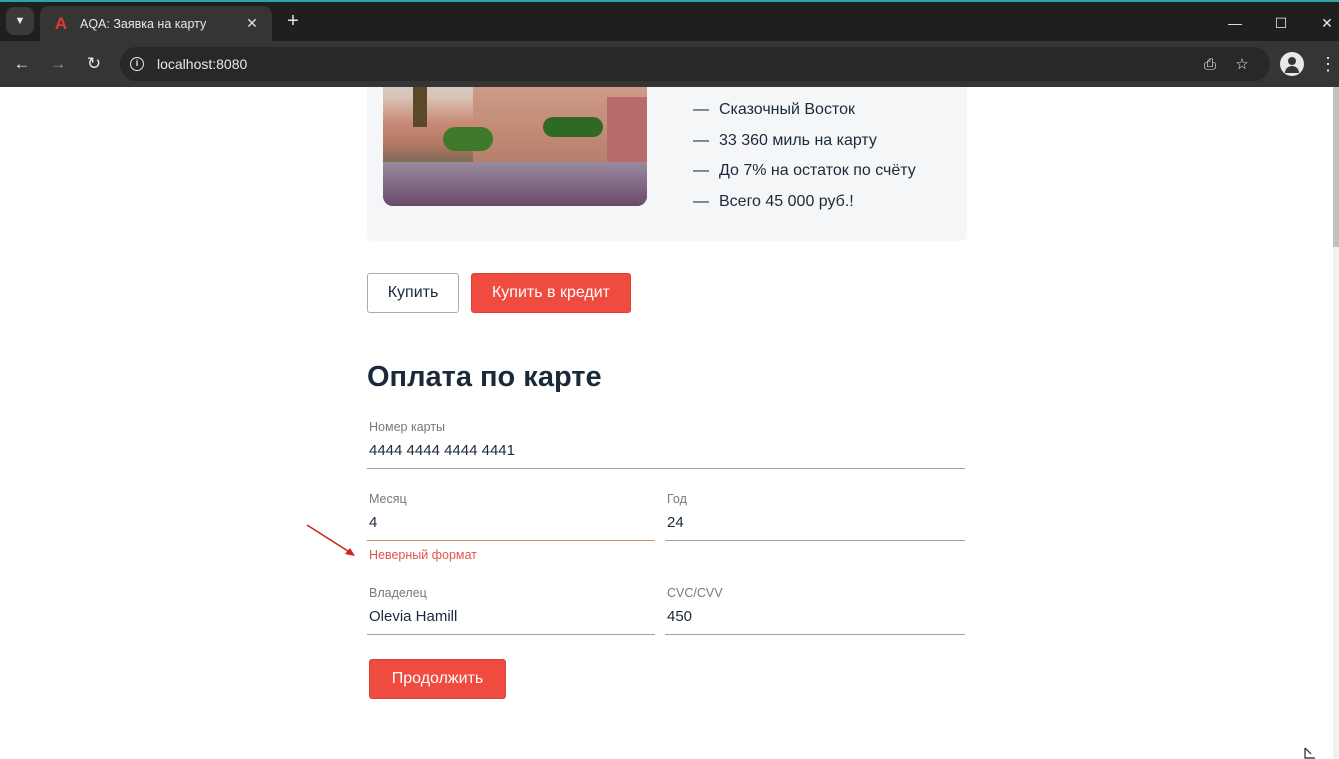 The width and height of the screenshot is (1339, 759). Describe the element at coordinates (252, 23) in the screenshot. I see `tab-close-icon: ✕` at that location.